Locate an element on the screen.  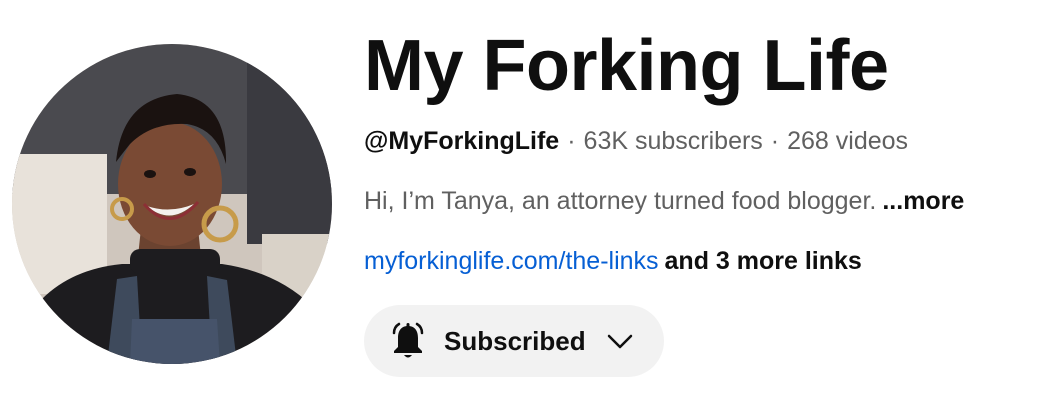
channel-handle: @MyForkingLife is located at coordinates (462, 141).